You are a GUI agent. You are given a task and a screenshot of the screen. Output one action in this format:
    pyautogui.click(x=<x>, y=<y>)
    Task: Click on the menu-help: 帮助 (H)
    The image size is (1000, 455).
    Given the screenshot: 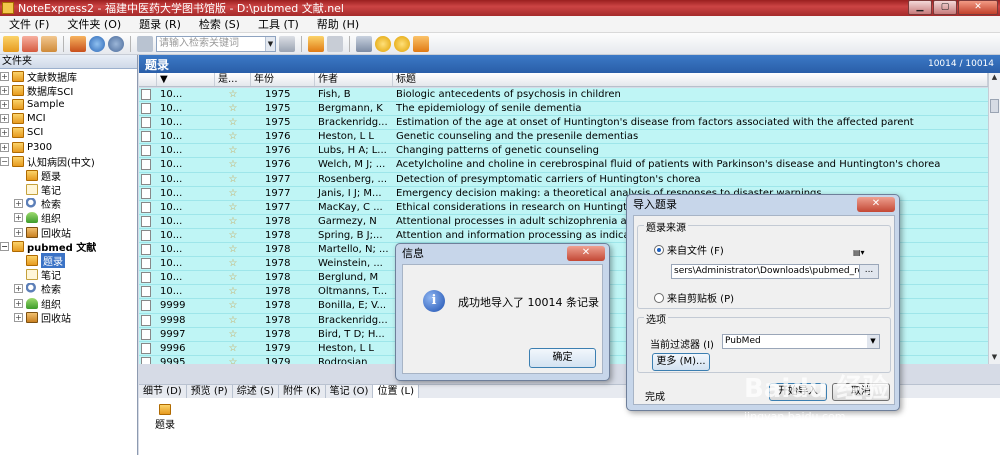 What is the action you would take?
    pyautogui.click(x=338, y=24)
    